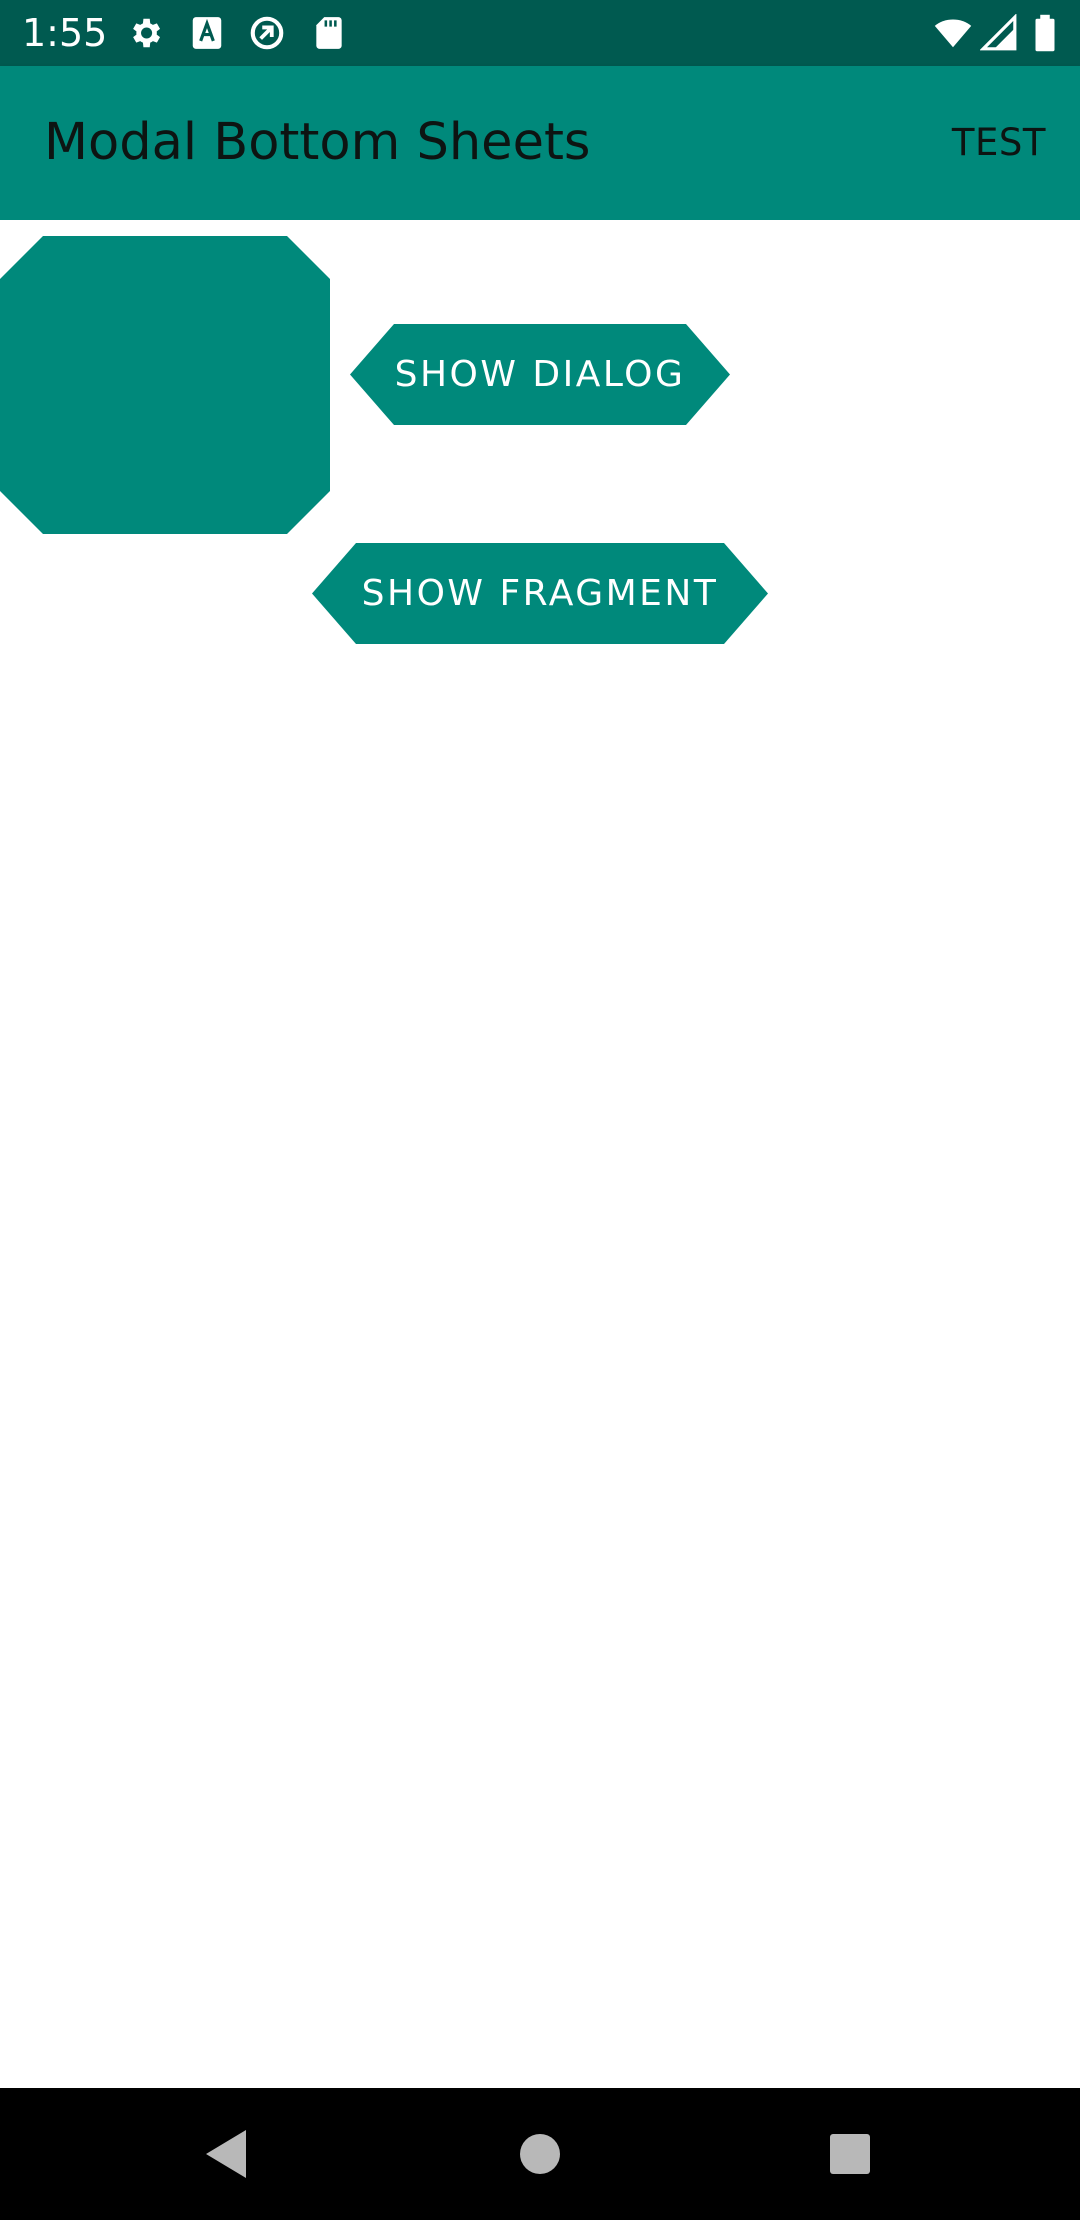 The width and height of the screenshot is (1080, 2220). Describe the element at coordinates (226, 2154) in the screenshot. I see `back-icon` at that location.